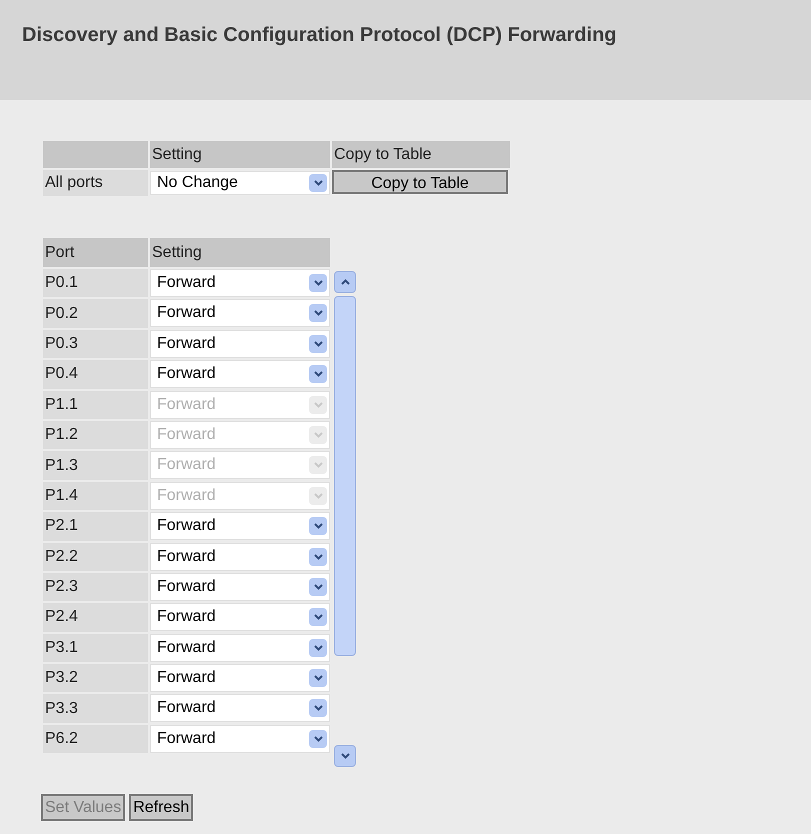  I want to click on port-cell: P0.2, so click(95, 313).